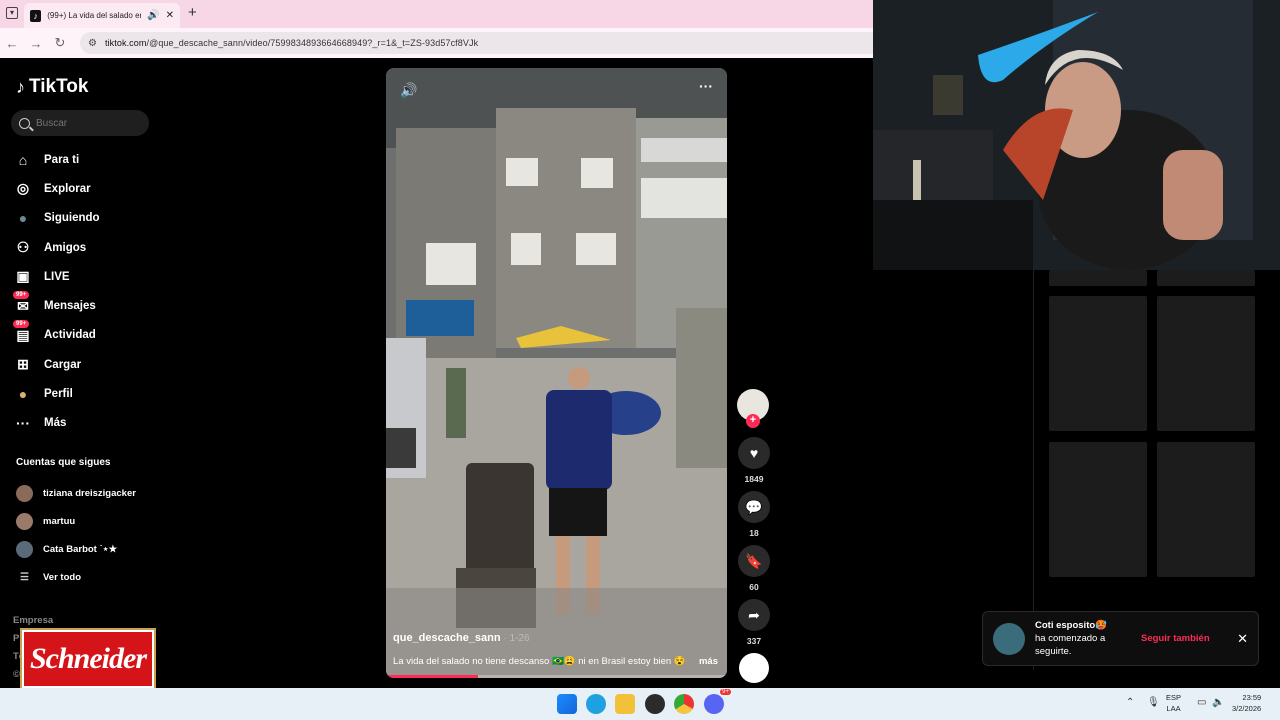  I want to click on reload-icon: ↻, so click(60, 43).